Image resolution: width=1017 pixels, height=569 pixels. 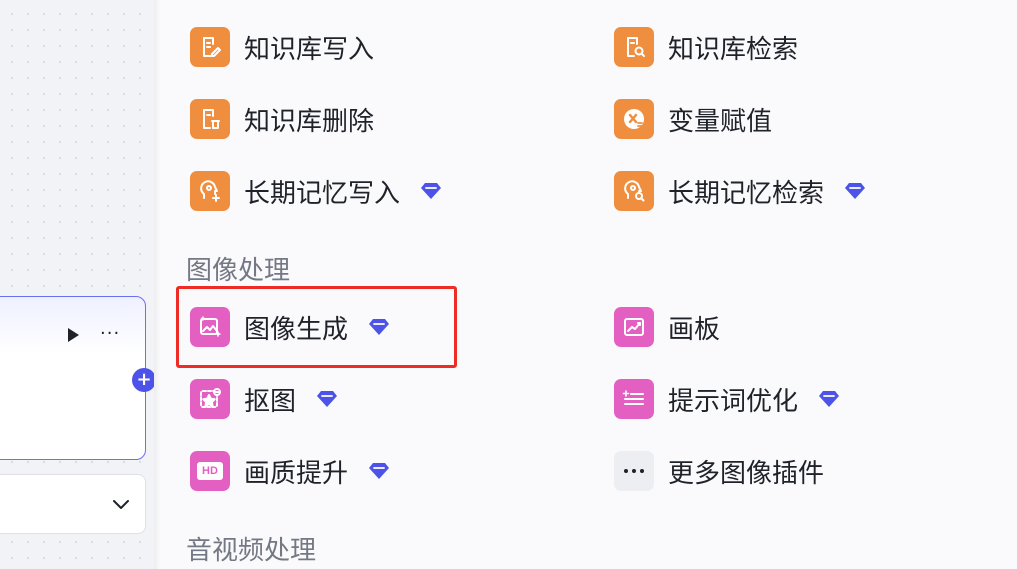 What do you see at coordinates (238, 271) in the screenshot?
I see `section-title-image: 图像处理` at bounding box center [238, 271].